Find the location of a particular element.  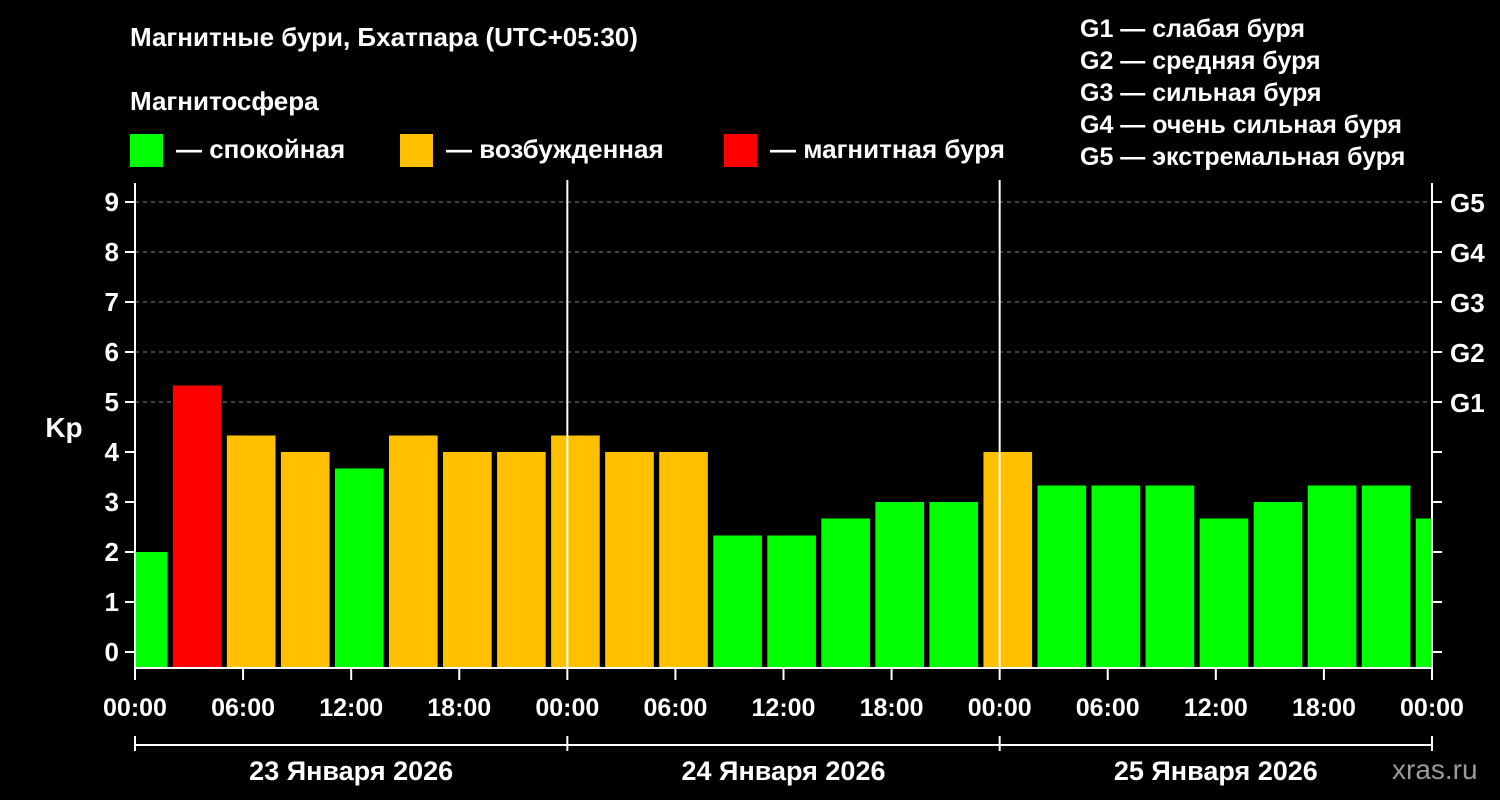

g-scale-label: G3 is located at coordinates (1467, 303).